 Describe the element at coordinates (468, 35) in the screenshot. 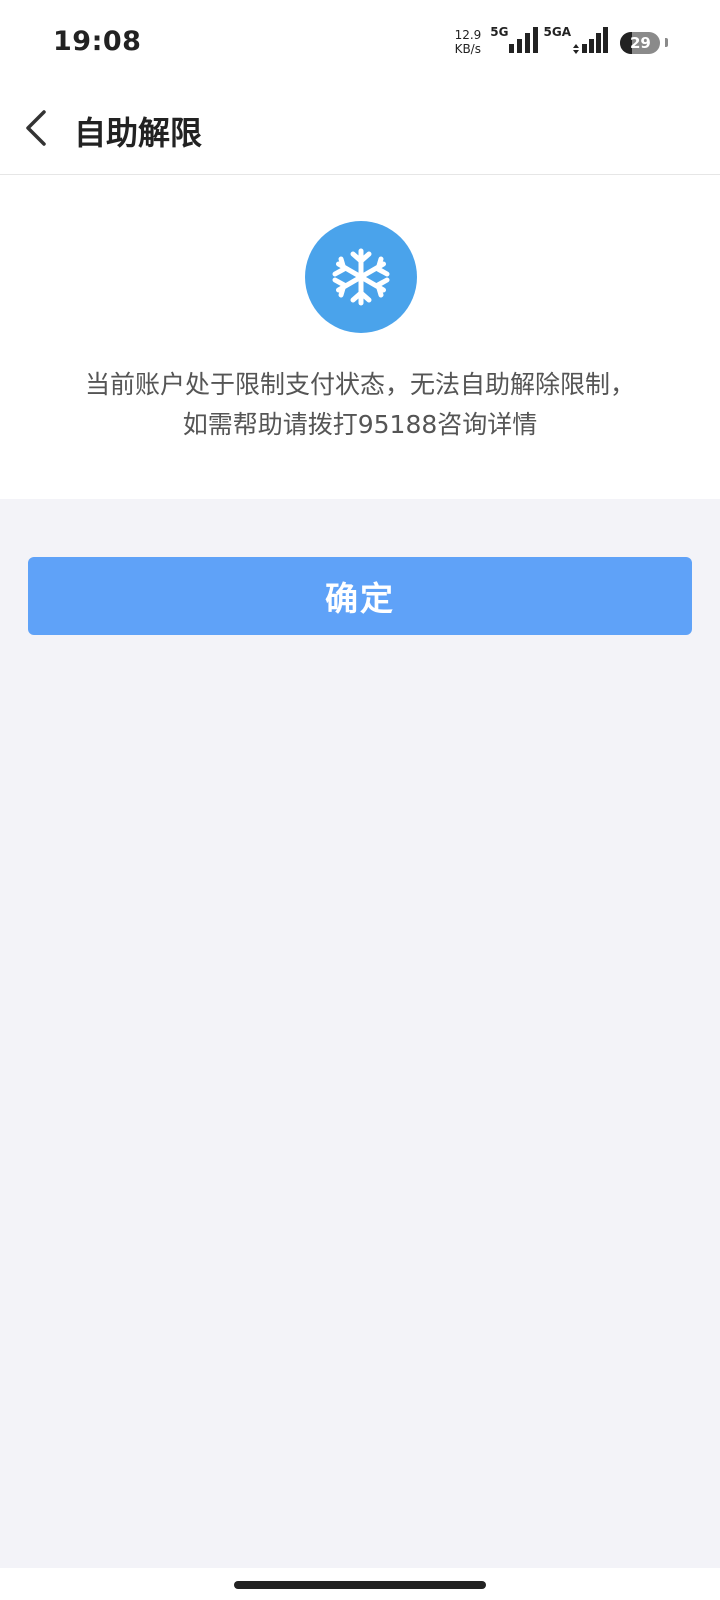

I see `network-speed-value: 12.9` at that location.